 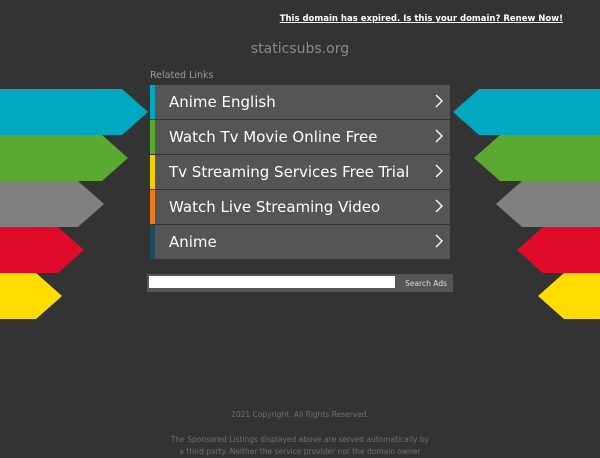 What do you see at coordinates (300, 414) in the screenshot?
I see `copyright-text: 2021 Copyright. All Rights Reserved.` at bounding box center [300, 414].